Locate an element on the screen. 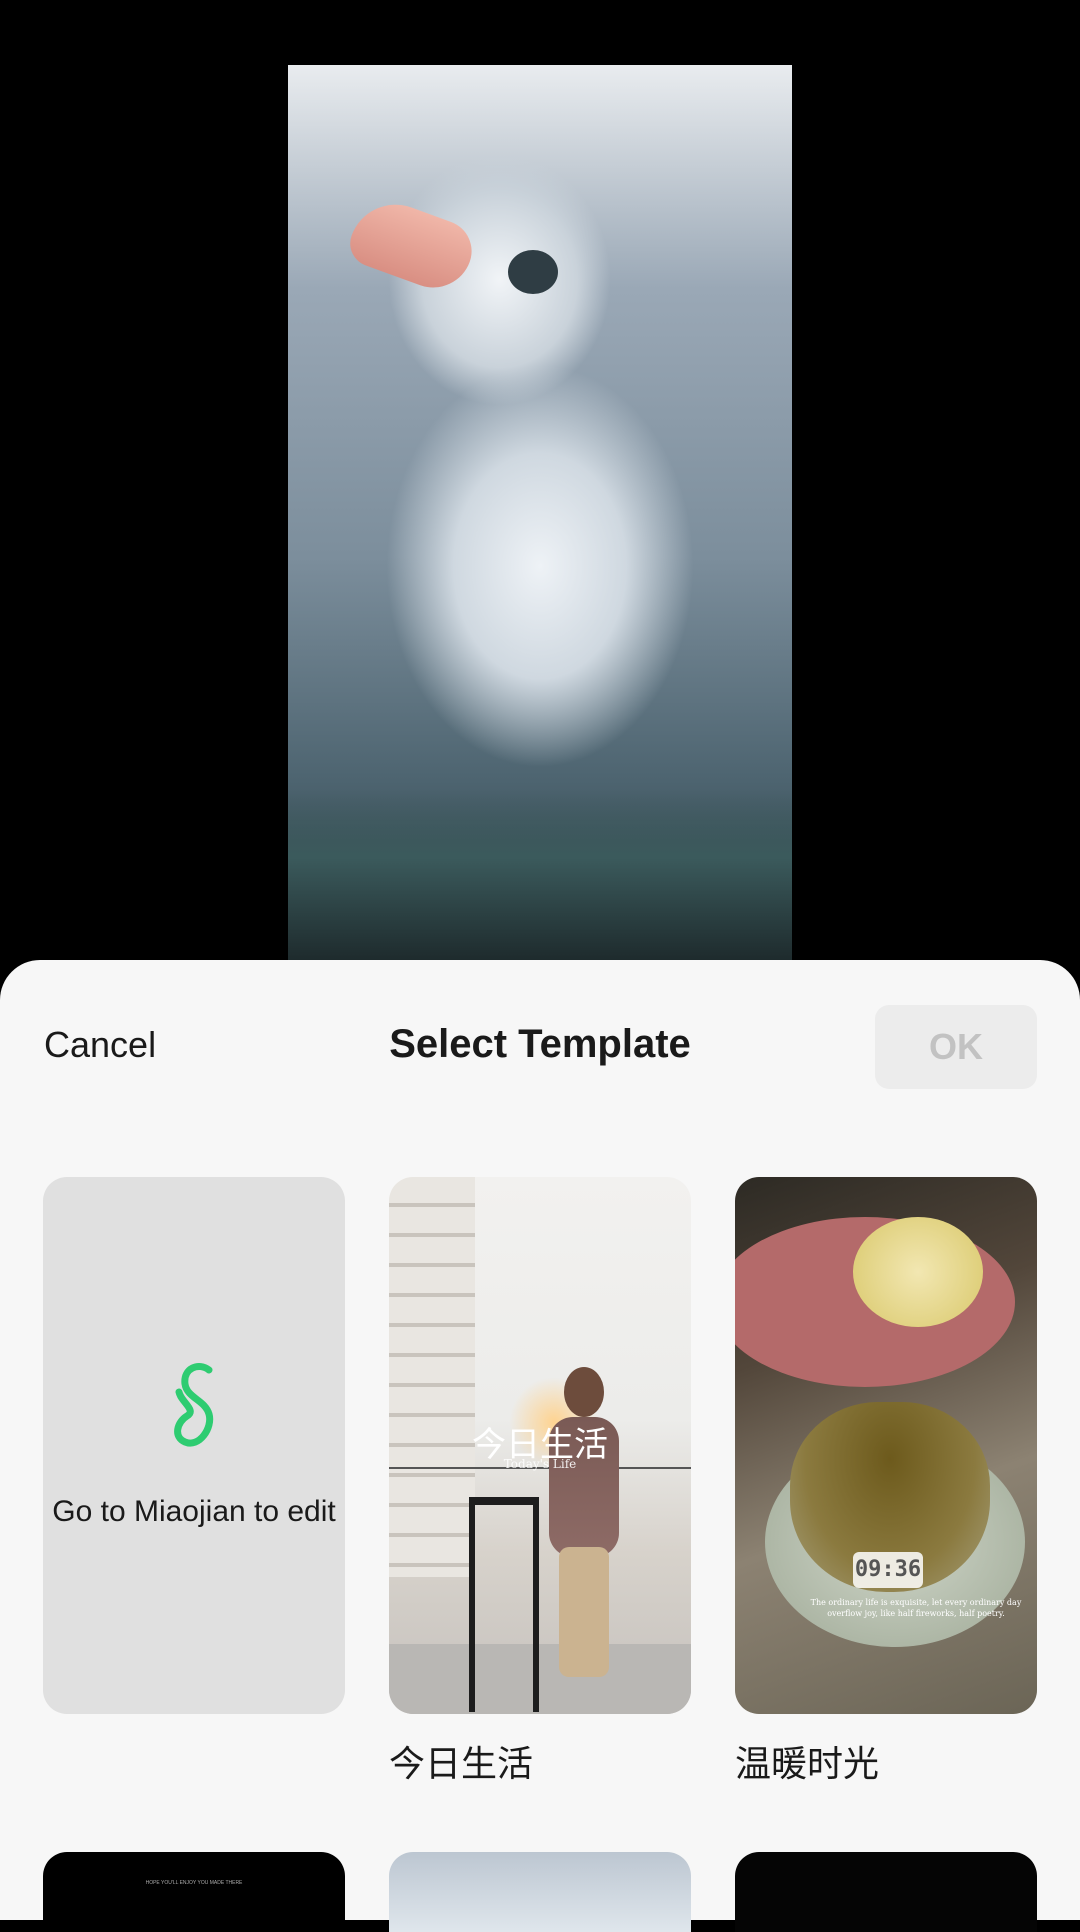 This screenshot has width=1080, height=1932. template-card-today-life: 今日生活 Today's Life is located at coordinates (540, 1445).